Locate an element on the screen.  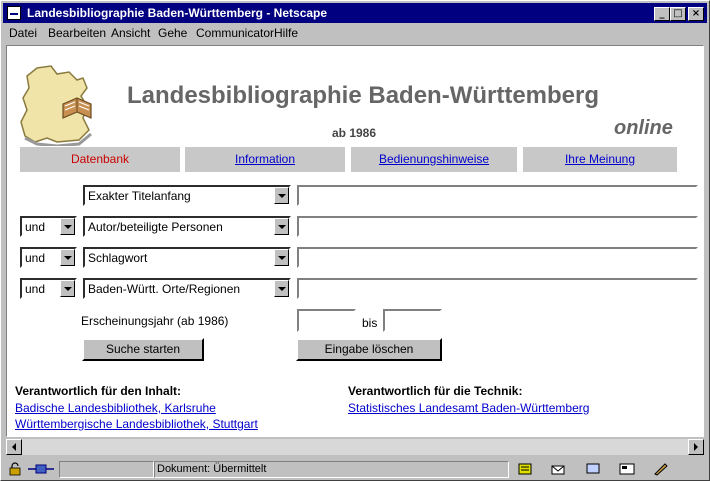
tab-information: Information is located at coordinates (265, 159).